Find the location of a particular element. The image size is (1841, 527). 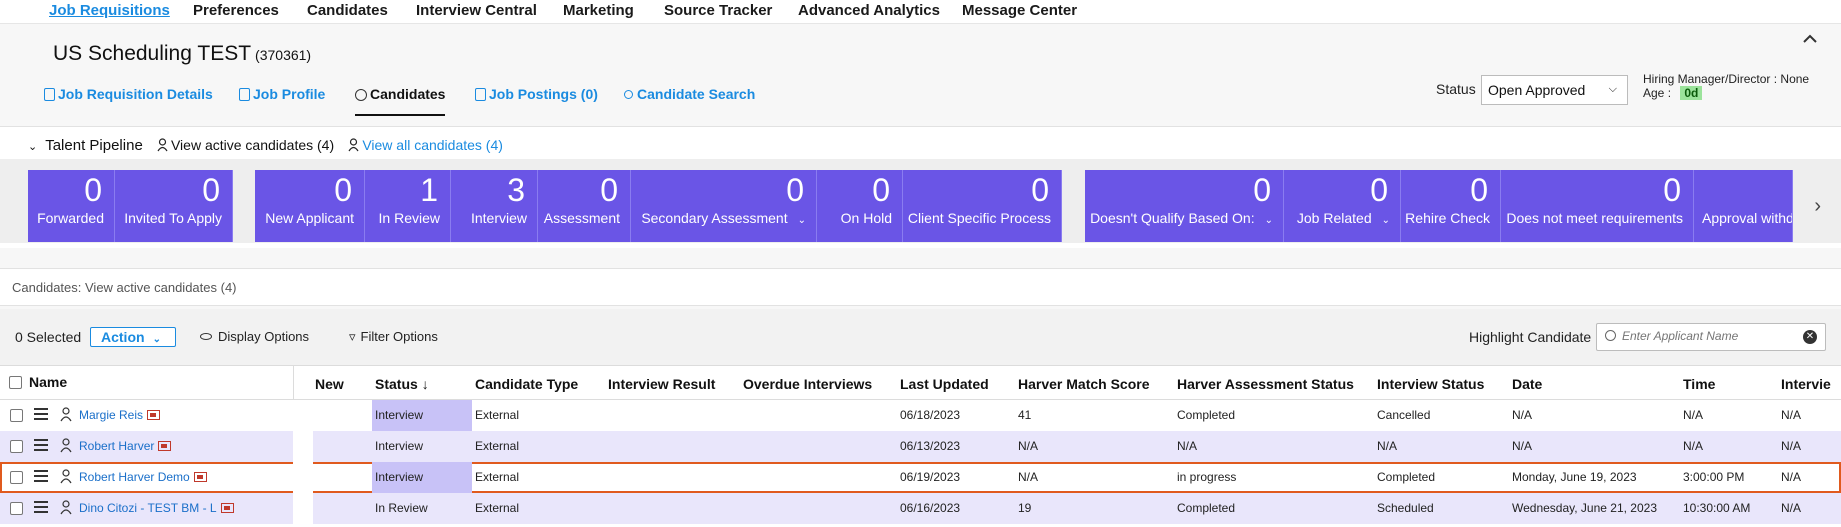

candidate-name-link: Margie Reis is located at coordinates (111, 415).